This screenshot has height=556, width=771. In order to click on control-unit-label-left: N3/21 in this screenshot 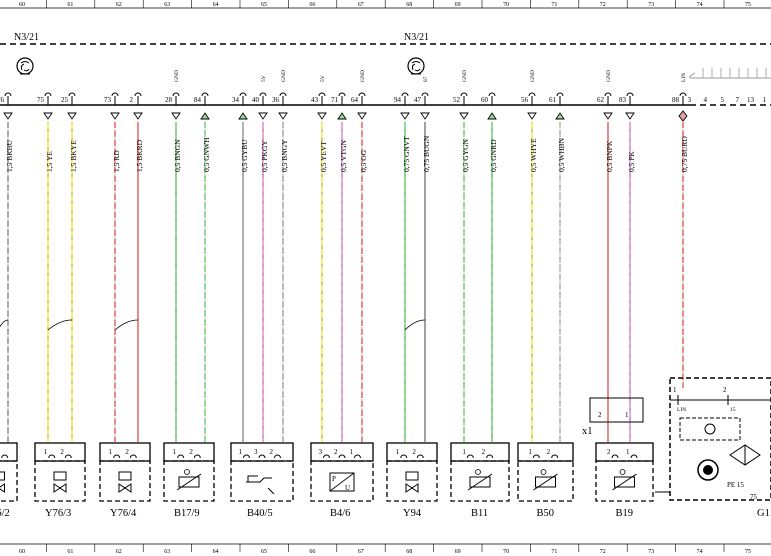, I will do `click(26, 37)`.